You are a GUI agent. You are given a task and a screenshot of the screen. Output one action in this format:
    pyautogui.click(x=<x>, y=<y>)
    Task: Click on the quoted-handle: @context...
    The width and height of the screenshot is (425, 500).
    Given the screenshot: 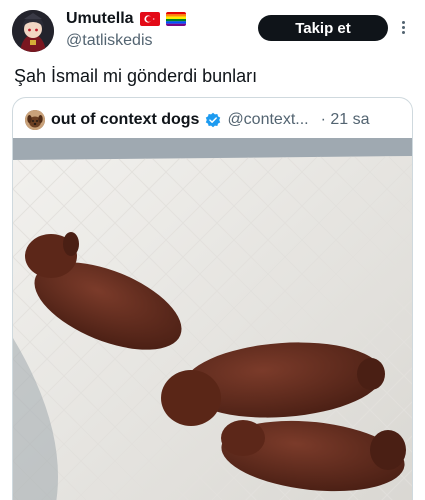 What is the action you would take?
    pyautogui.click(x=267, y=120)
    